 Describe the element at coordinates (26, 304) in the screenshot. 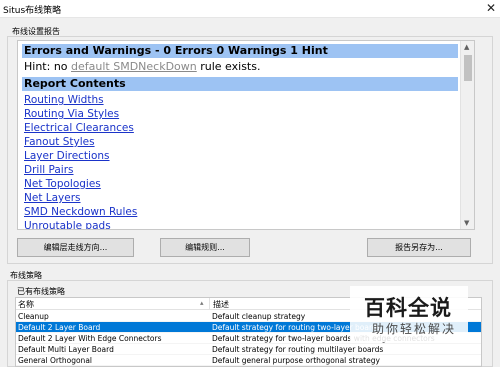

I see `column-name-header: 名称` at that location.